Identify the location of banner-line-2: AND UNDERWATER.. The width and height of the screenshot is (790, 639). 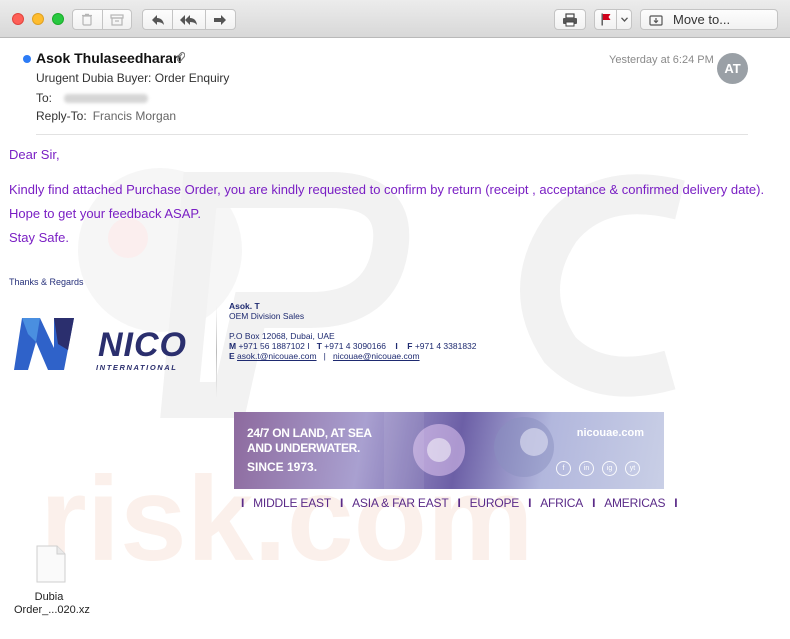
(304, 448).